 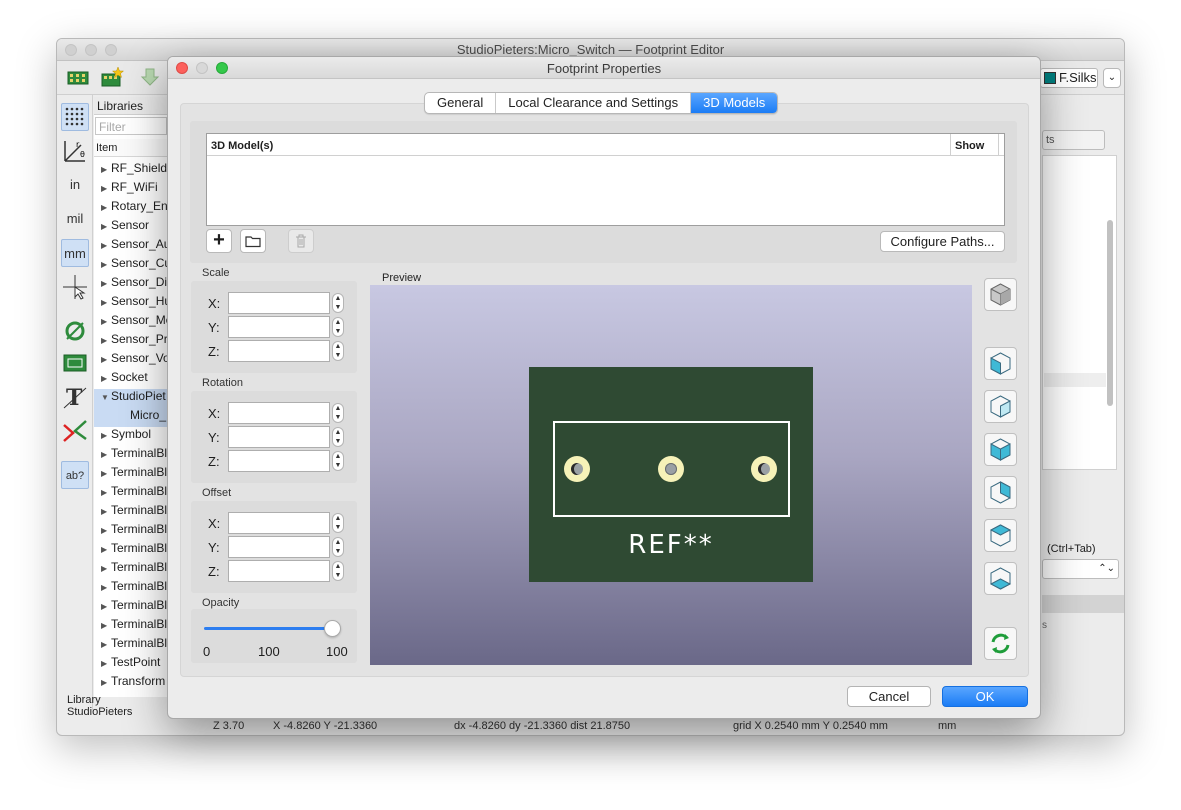 I want to click on view-back-button, so click(x=1000, y=492).